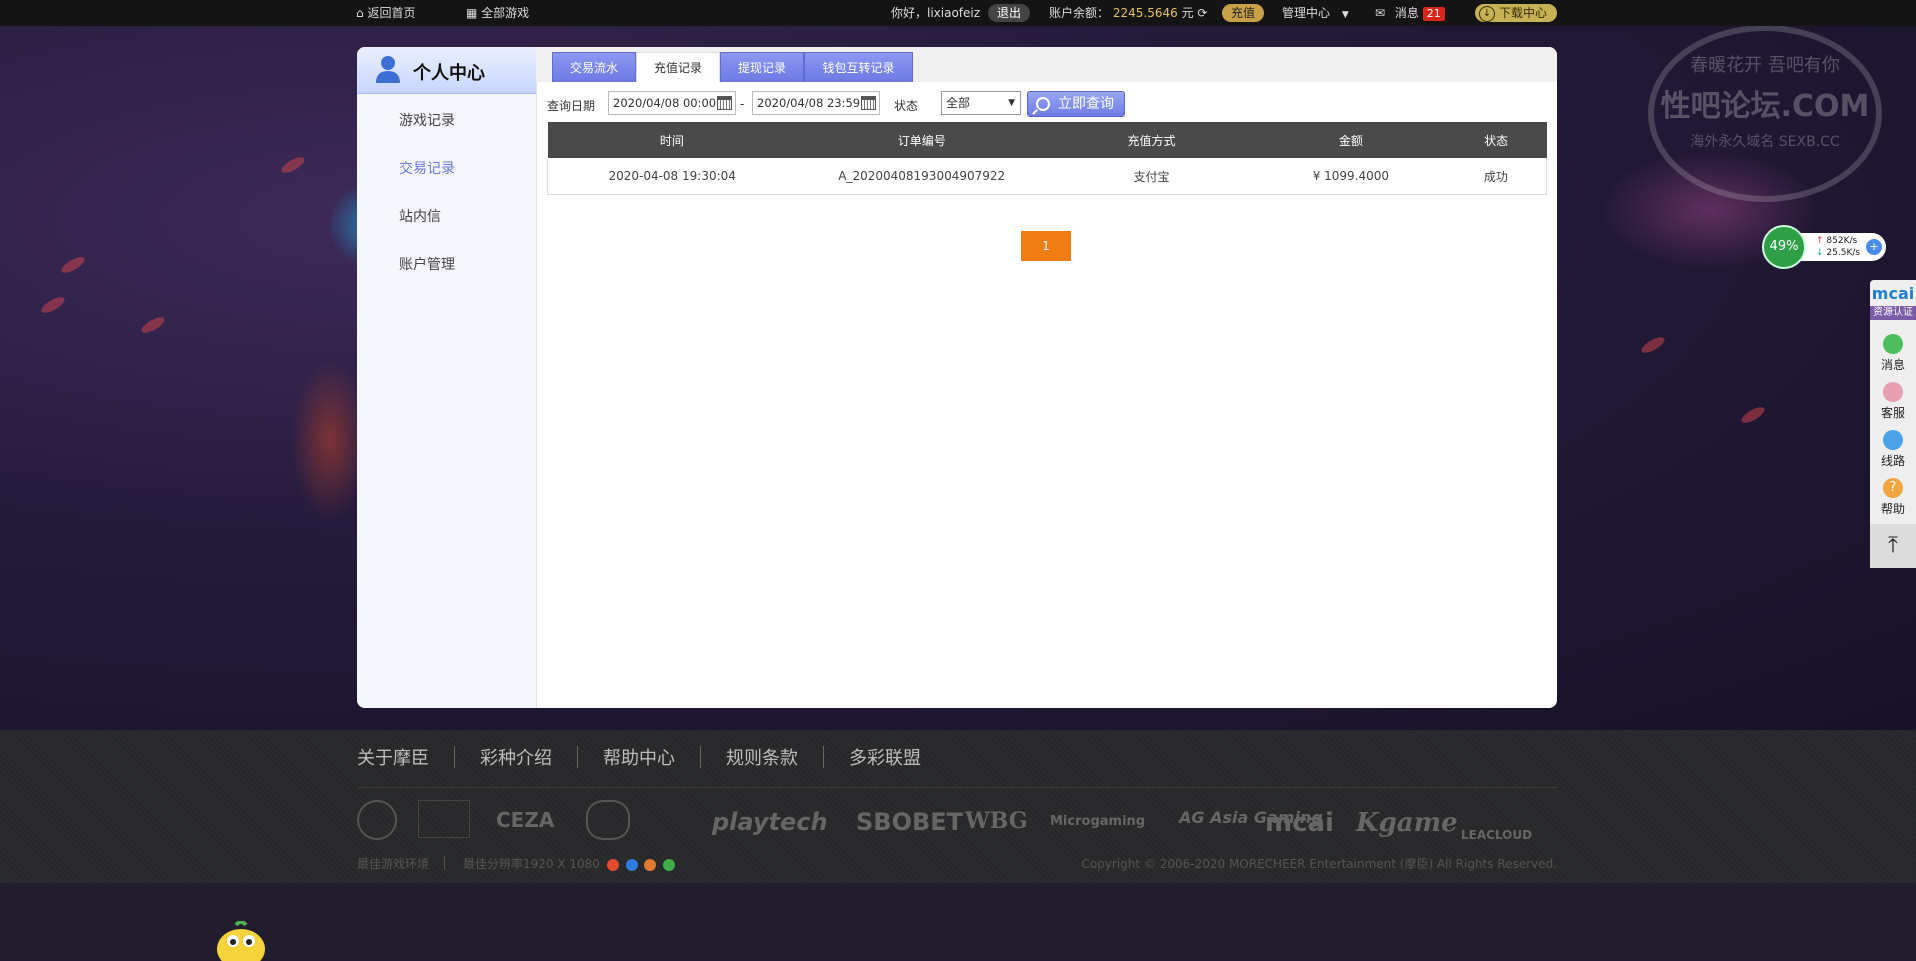 The image size is (1916, 961). What do you see at coordinates (1496, 176) in the screenshot?
I see `cell-status: 成功` at bounding box center [1496, 176].